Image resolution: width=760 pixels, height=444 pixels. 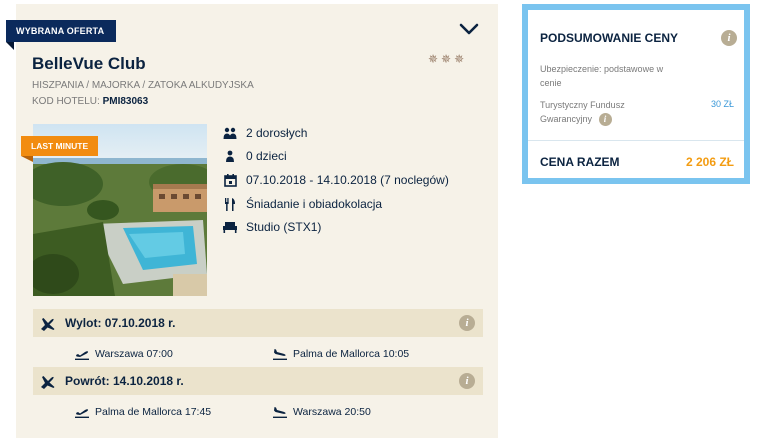 I want to click on chevron-down-icon, so click(x=469, y=29).